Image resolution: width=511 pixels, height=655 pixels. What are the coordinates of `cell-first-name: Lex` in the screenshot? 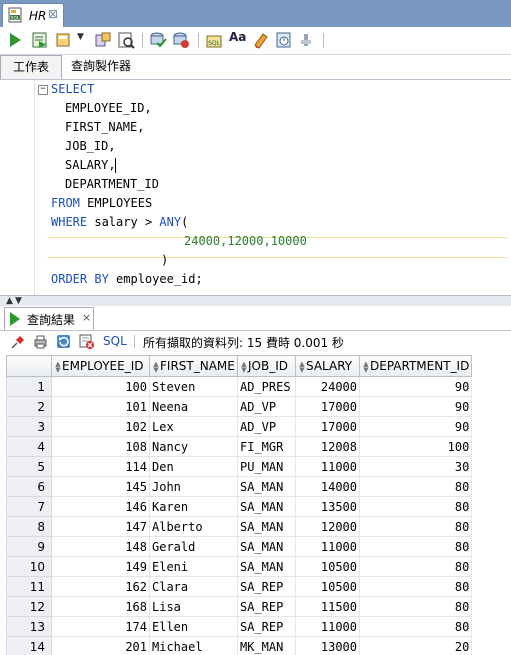 It's located at (193, 426).